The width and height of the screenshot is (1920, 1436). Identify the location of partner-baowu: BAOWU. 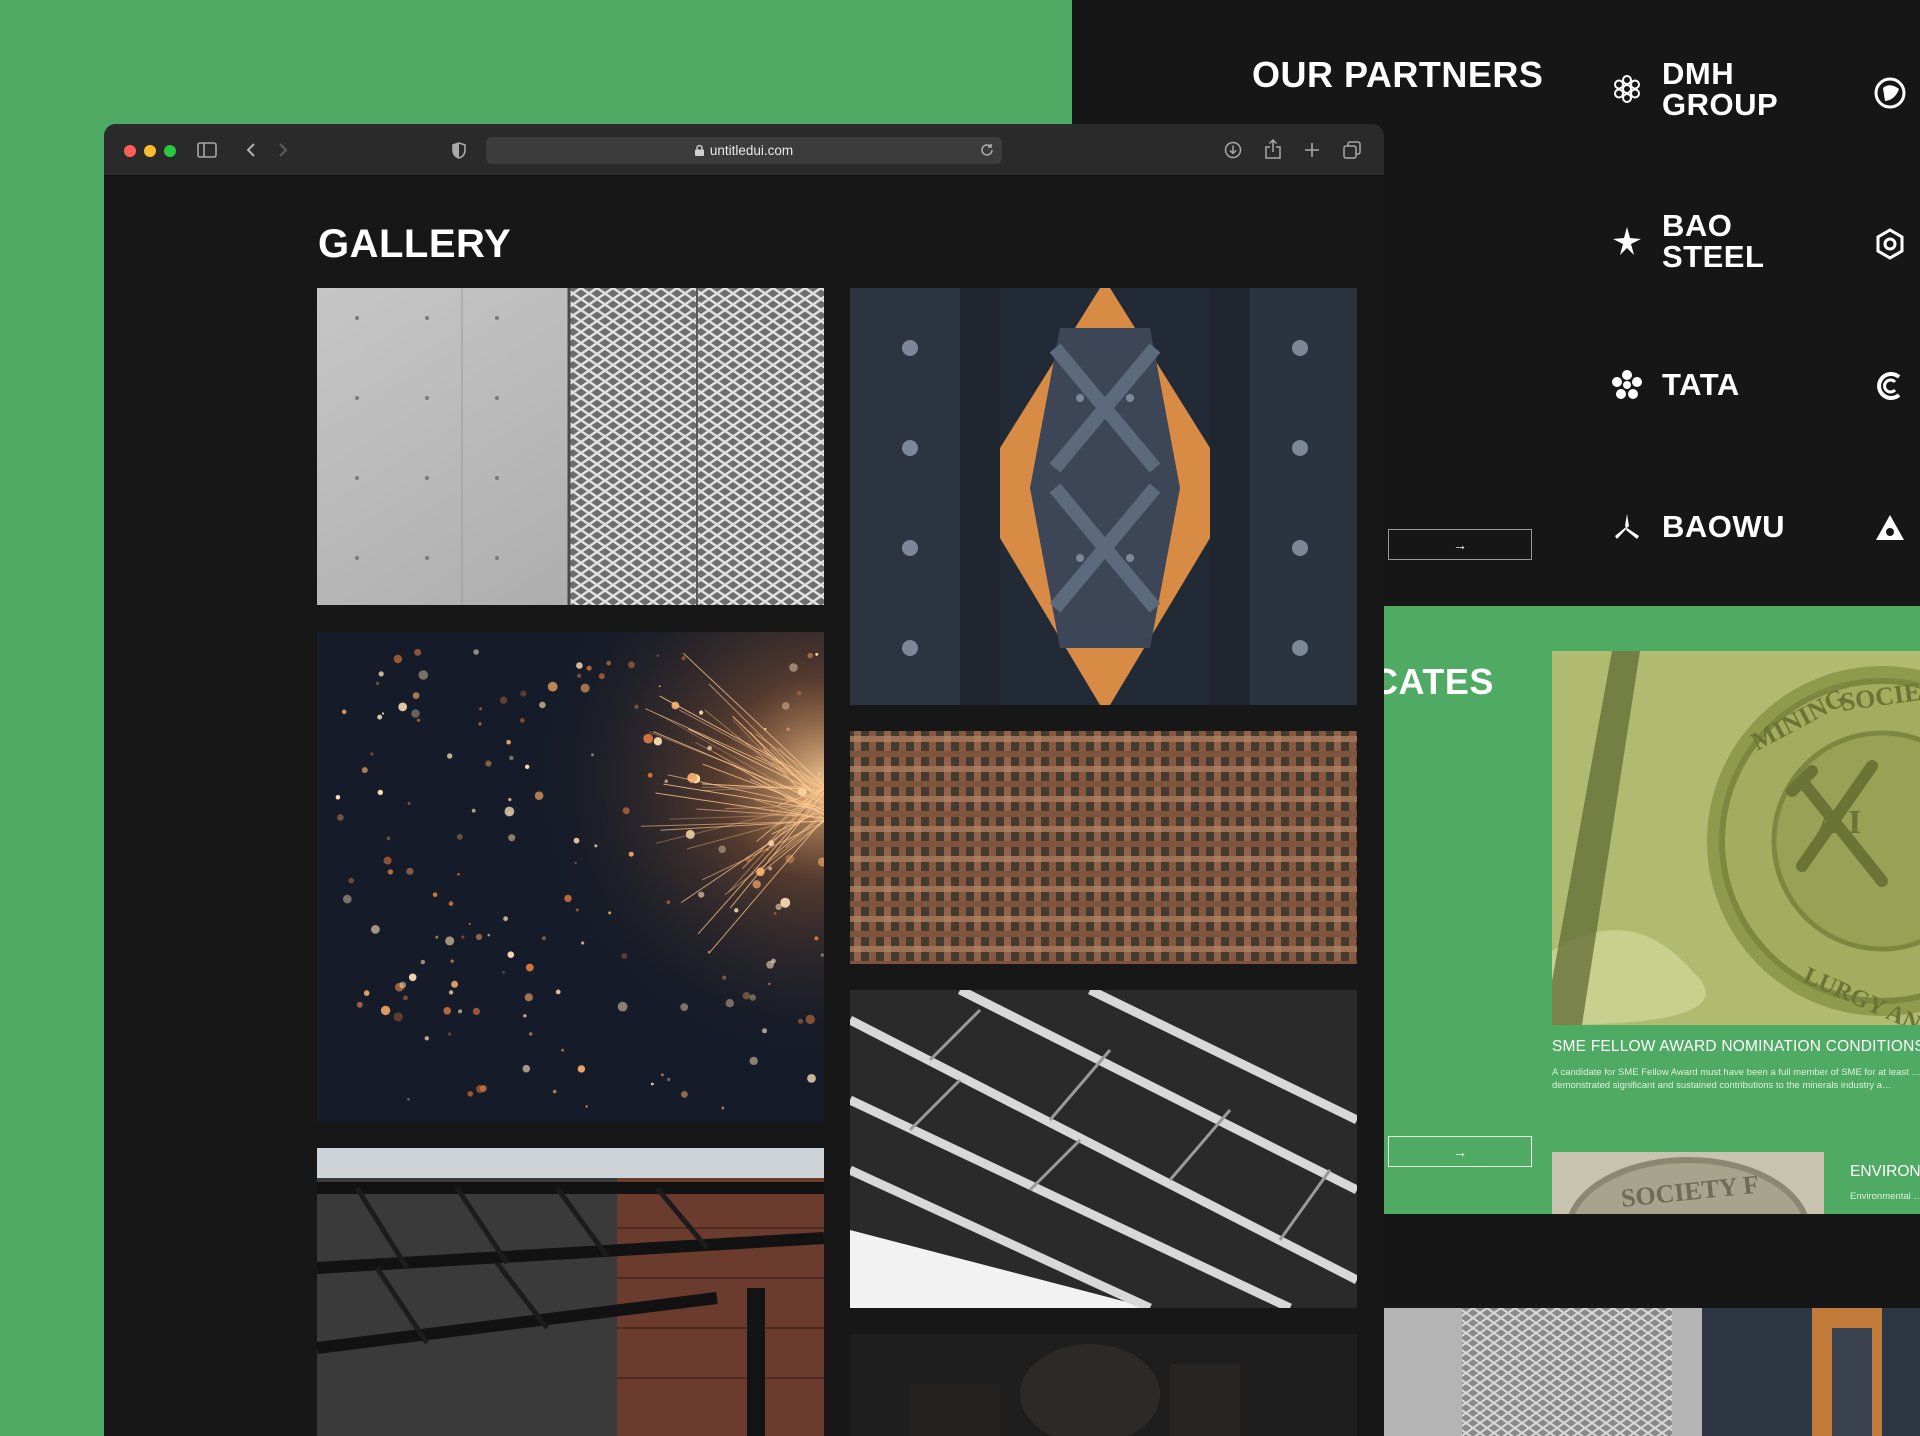
(1698, 526).